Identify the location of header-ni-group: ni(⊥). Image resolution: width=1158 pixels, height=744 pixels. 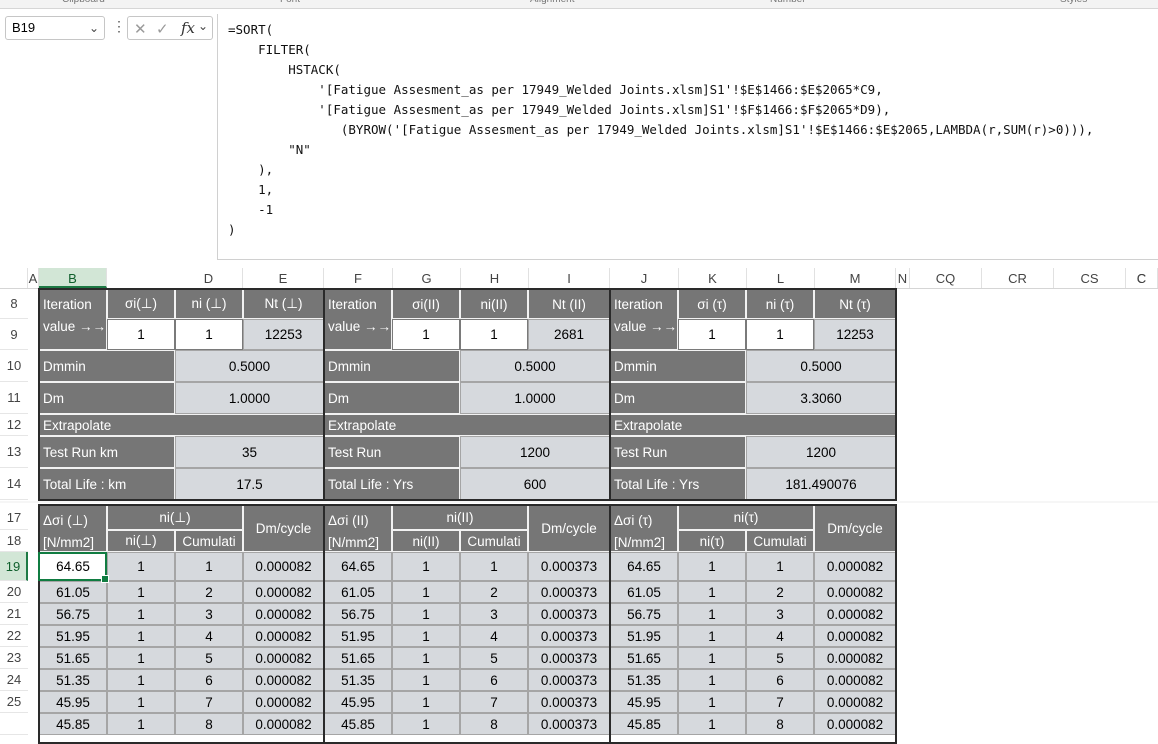
(175, 517).